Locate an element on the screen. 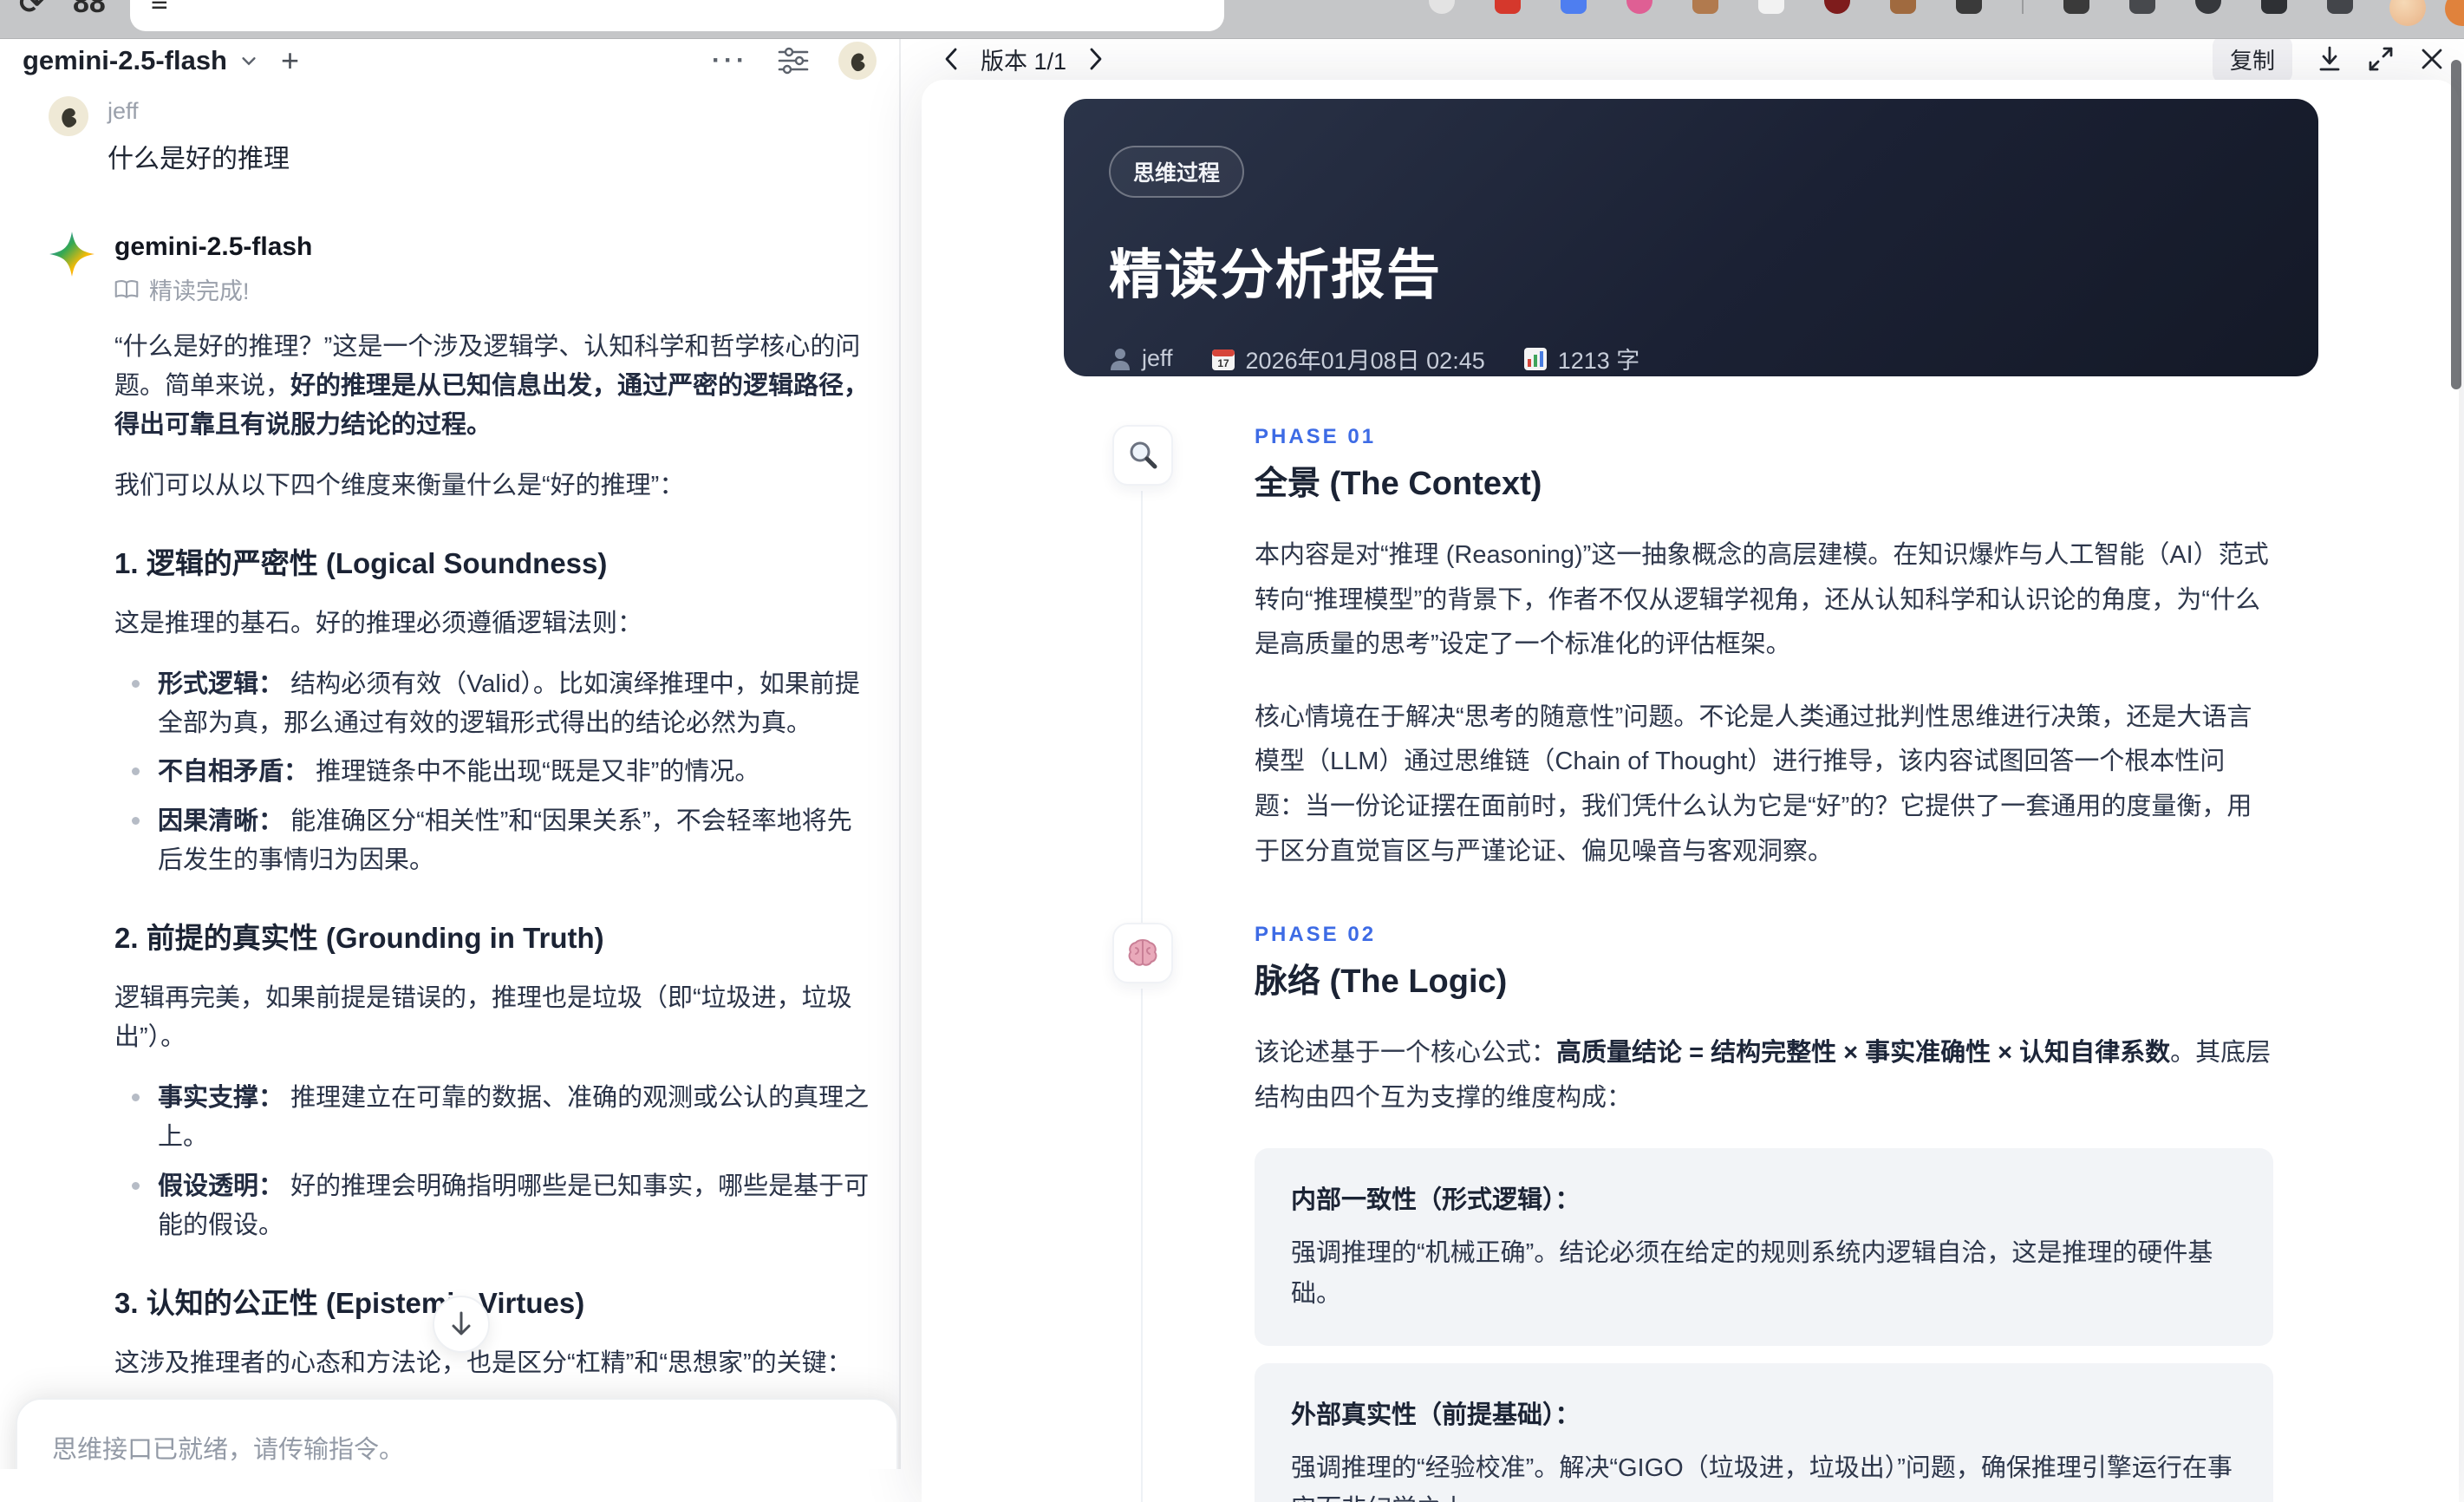 The height and width of the screenshot is (1502, 2464). scrollbar-thumb is located at coordinates (2456, 224).